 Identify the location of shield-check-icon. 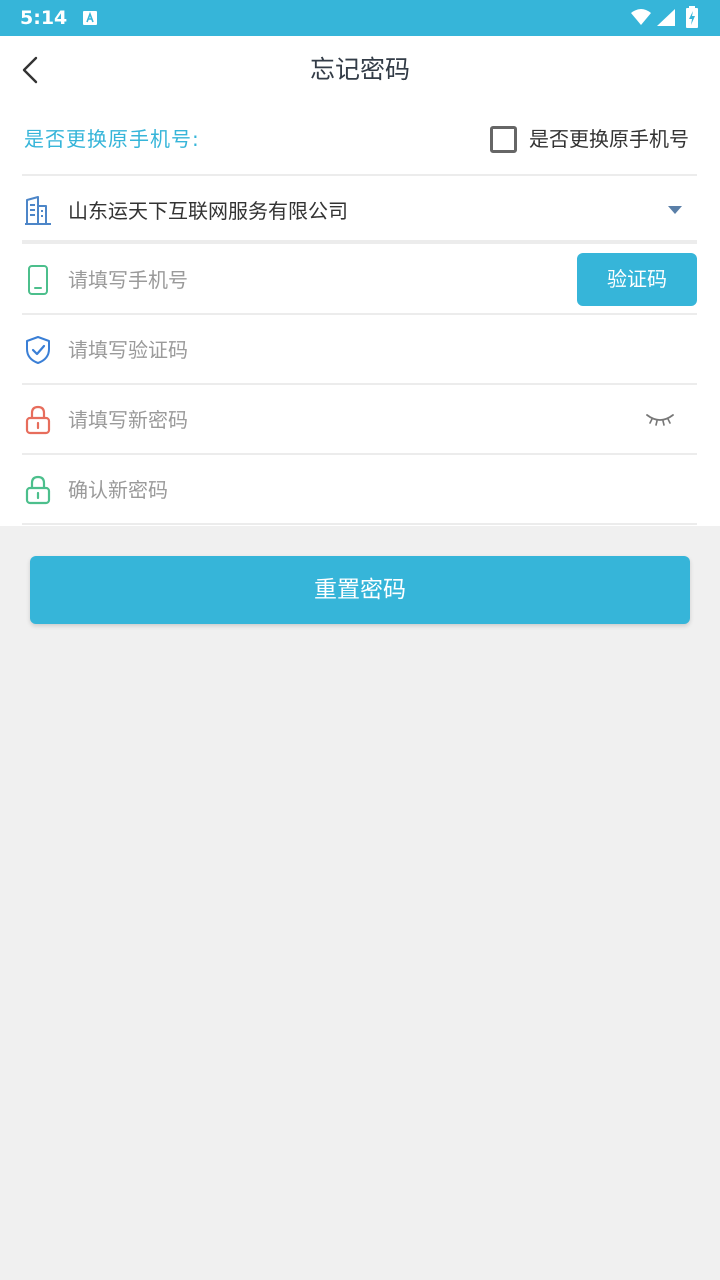
(38, 350).